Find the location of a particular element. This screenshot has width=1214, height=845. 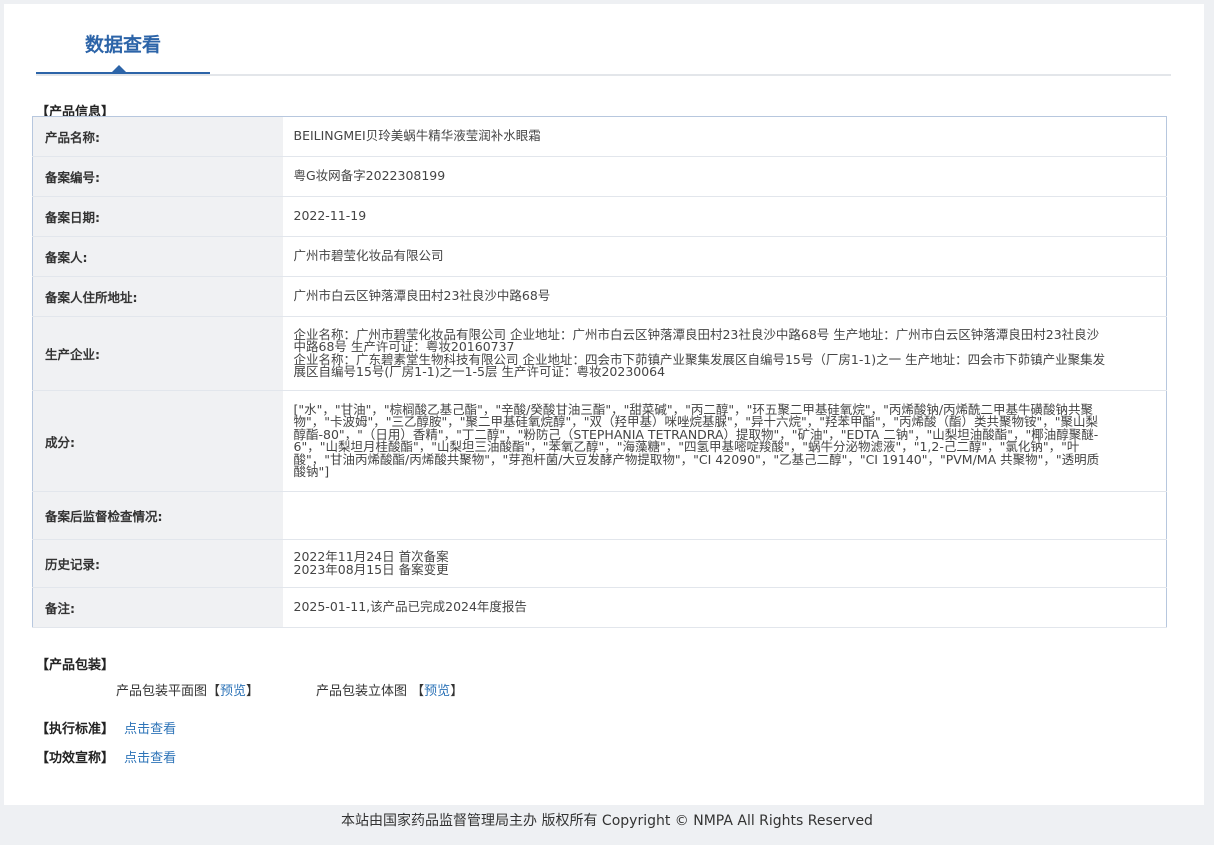

table-row: 备注: 2025-01-11,该产品已完成2024年度报告 is located at coordinates (599, 607).